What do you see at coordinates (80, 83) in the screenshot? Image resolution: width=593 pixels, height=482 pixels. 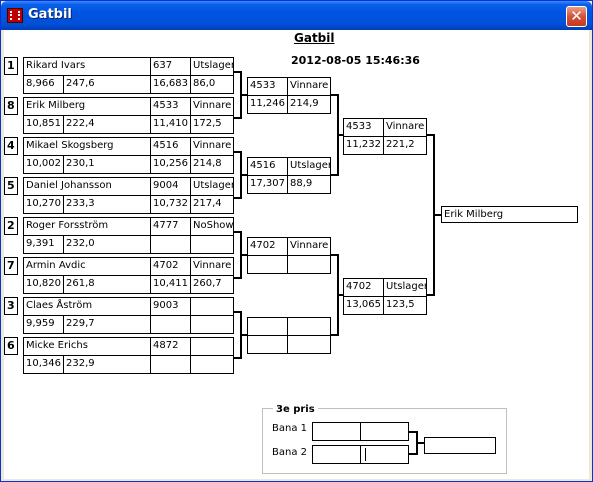 I see `qual-speed: 247,6` at bounding box center [80, 83].